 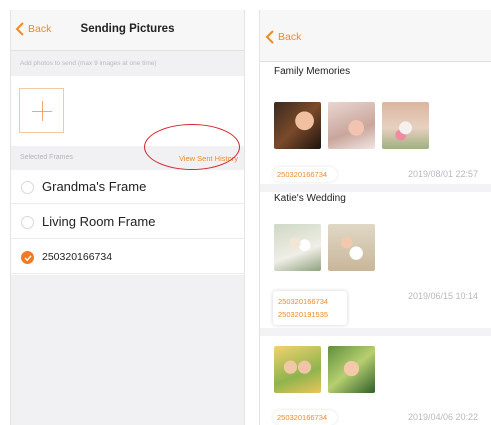 I want to click on back-label: Back, so click(x=290, y=37).